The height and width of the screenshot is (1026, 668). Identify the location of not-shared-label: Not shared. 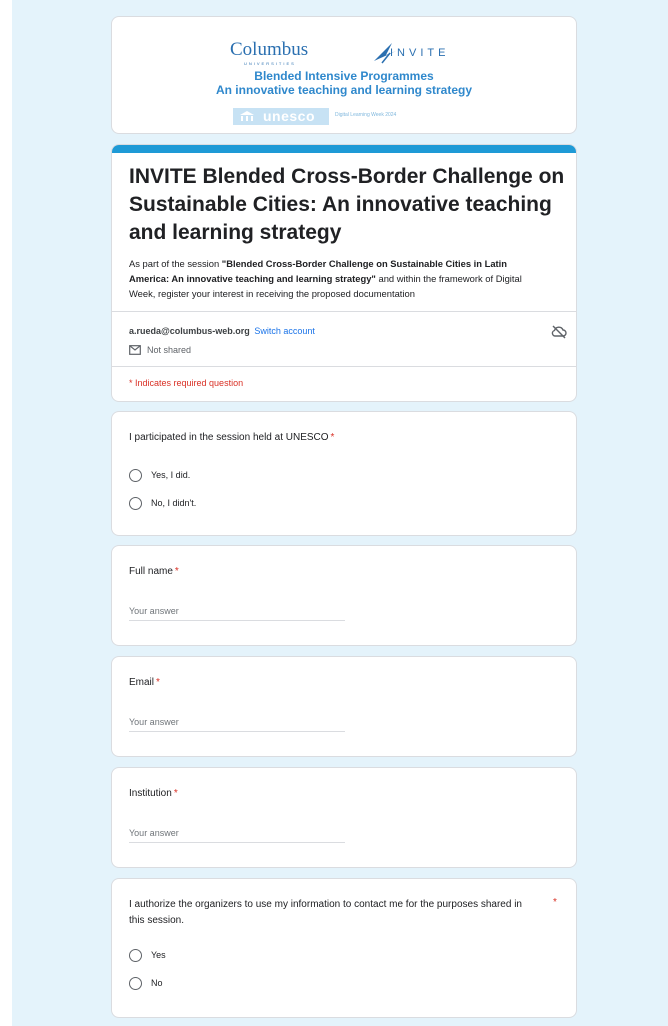
(169, 350).